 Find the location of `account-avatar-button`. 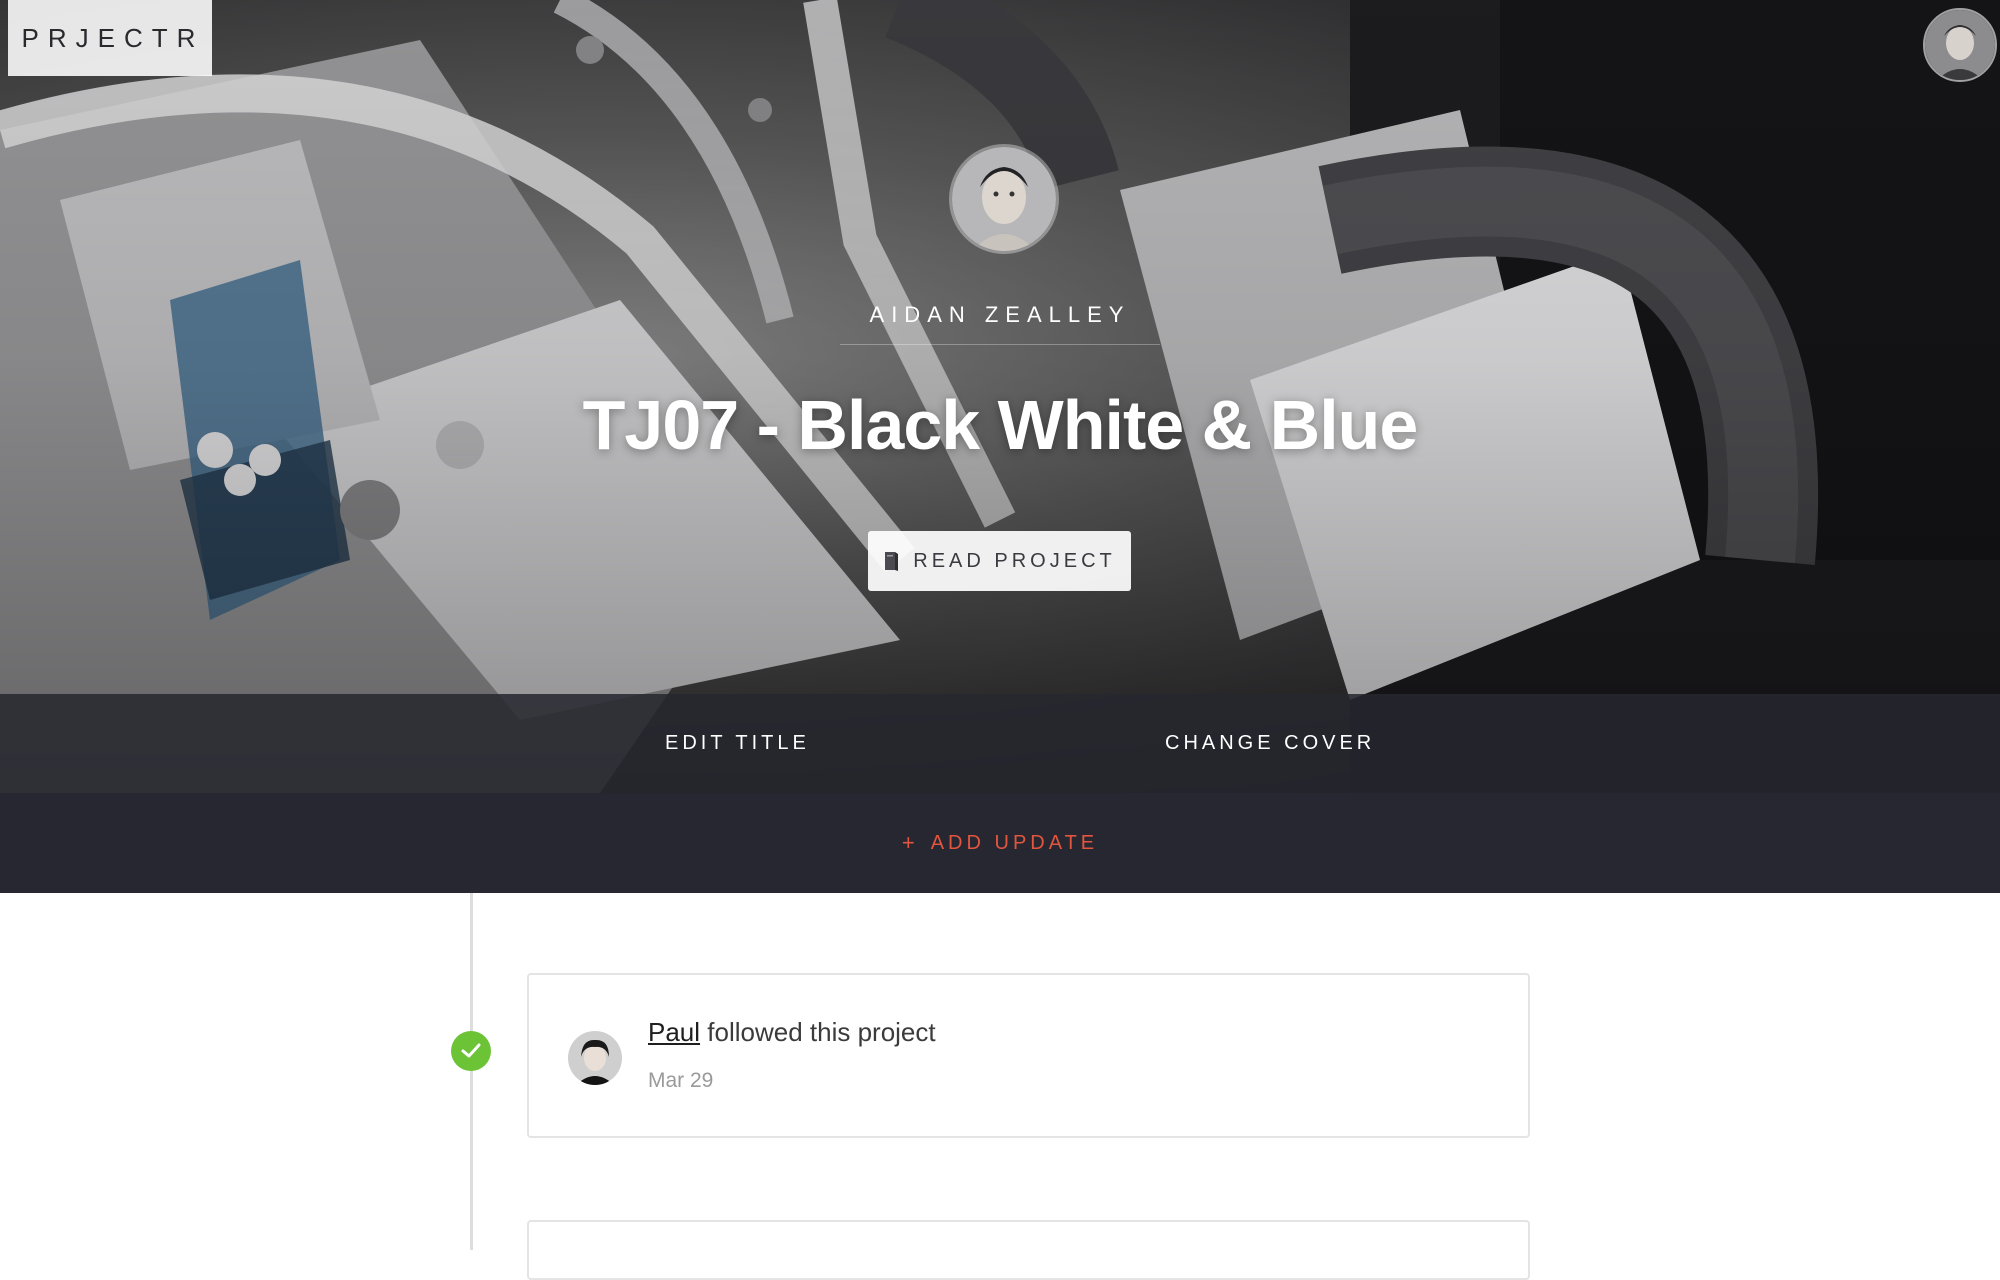

account-avatar-button is located at coordinates (1960, 45).